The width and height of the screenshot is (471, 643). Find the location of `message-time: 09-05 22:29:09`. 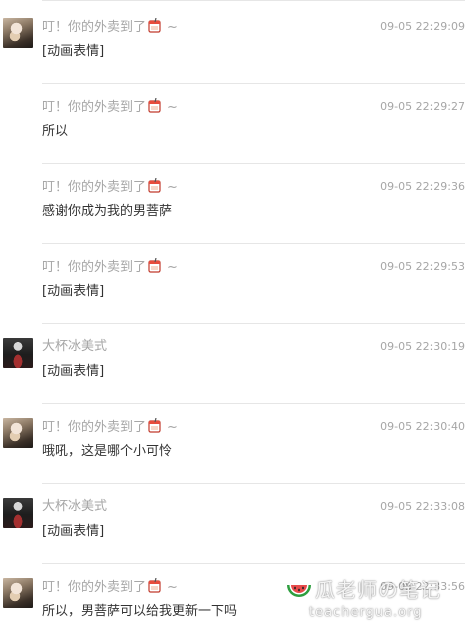

message-time: 09-05 22:29:09 is located at coordinates (422, 26).